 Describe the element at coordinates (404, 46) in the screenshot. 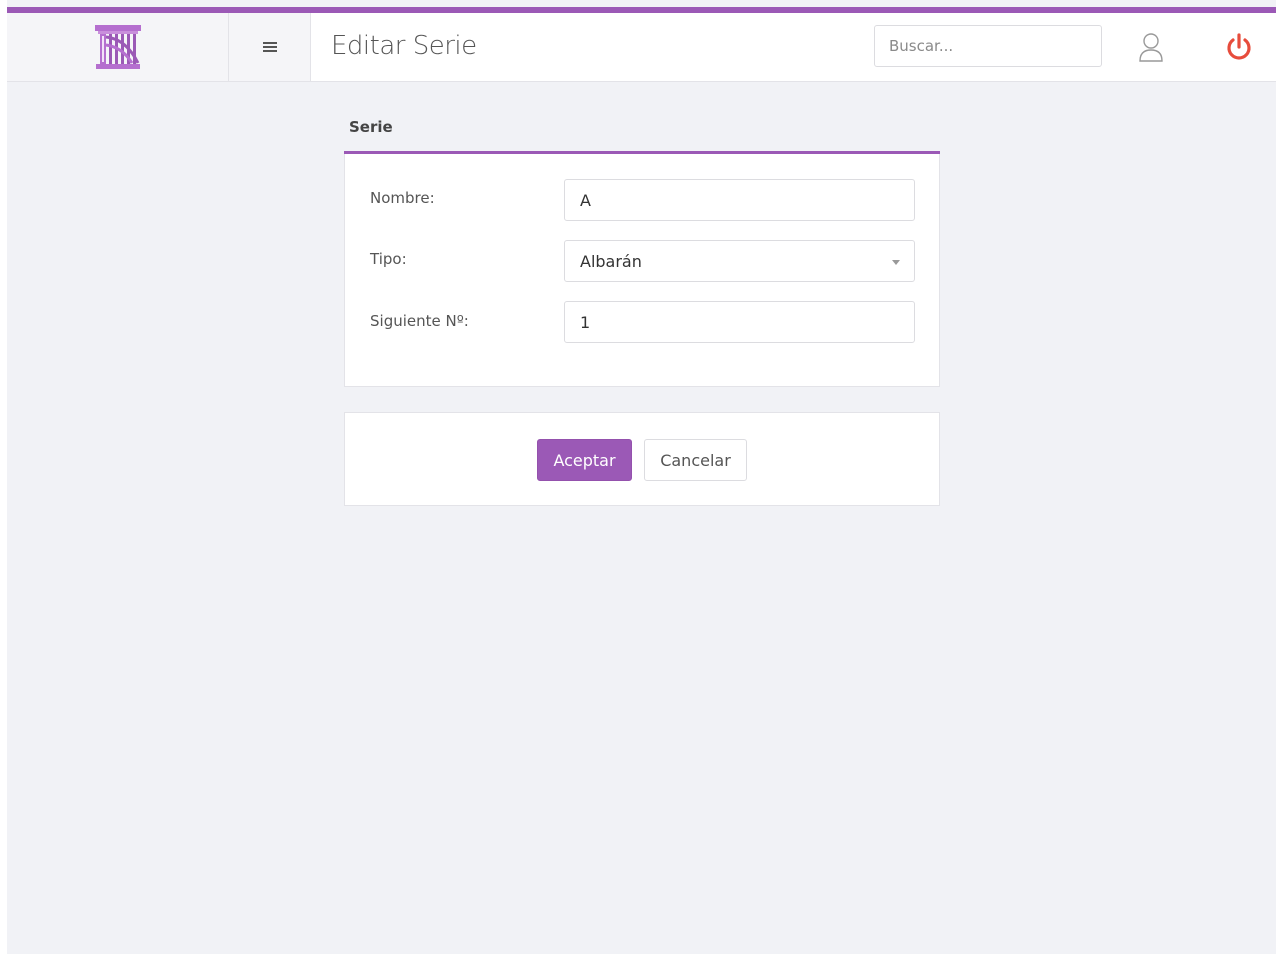

I see `page-title: Editar Serie` at that location.